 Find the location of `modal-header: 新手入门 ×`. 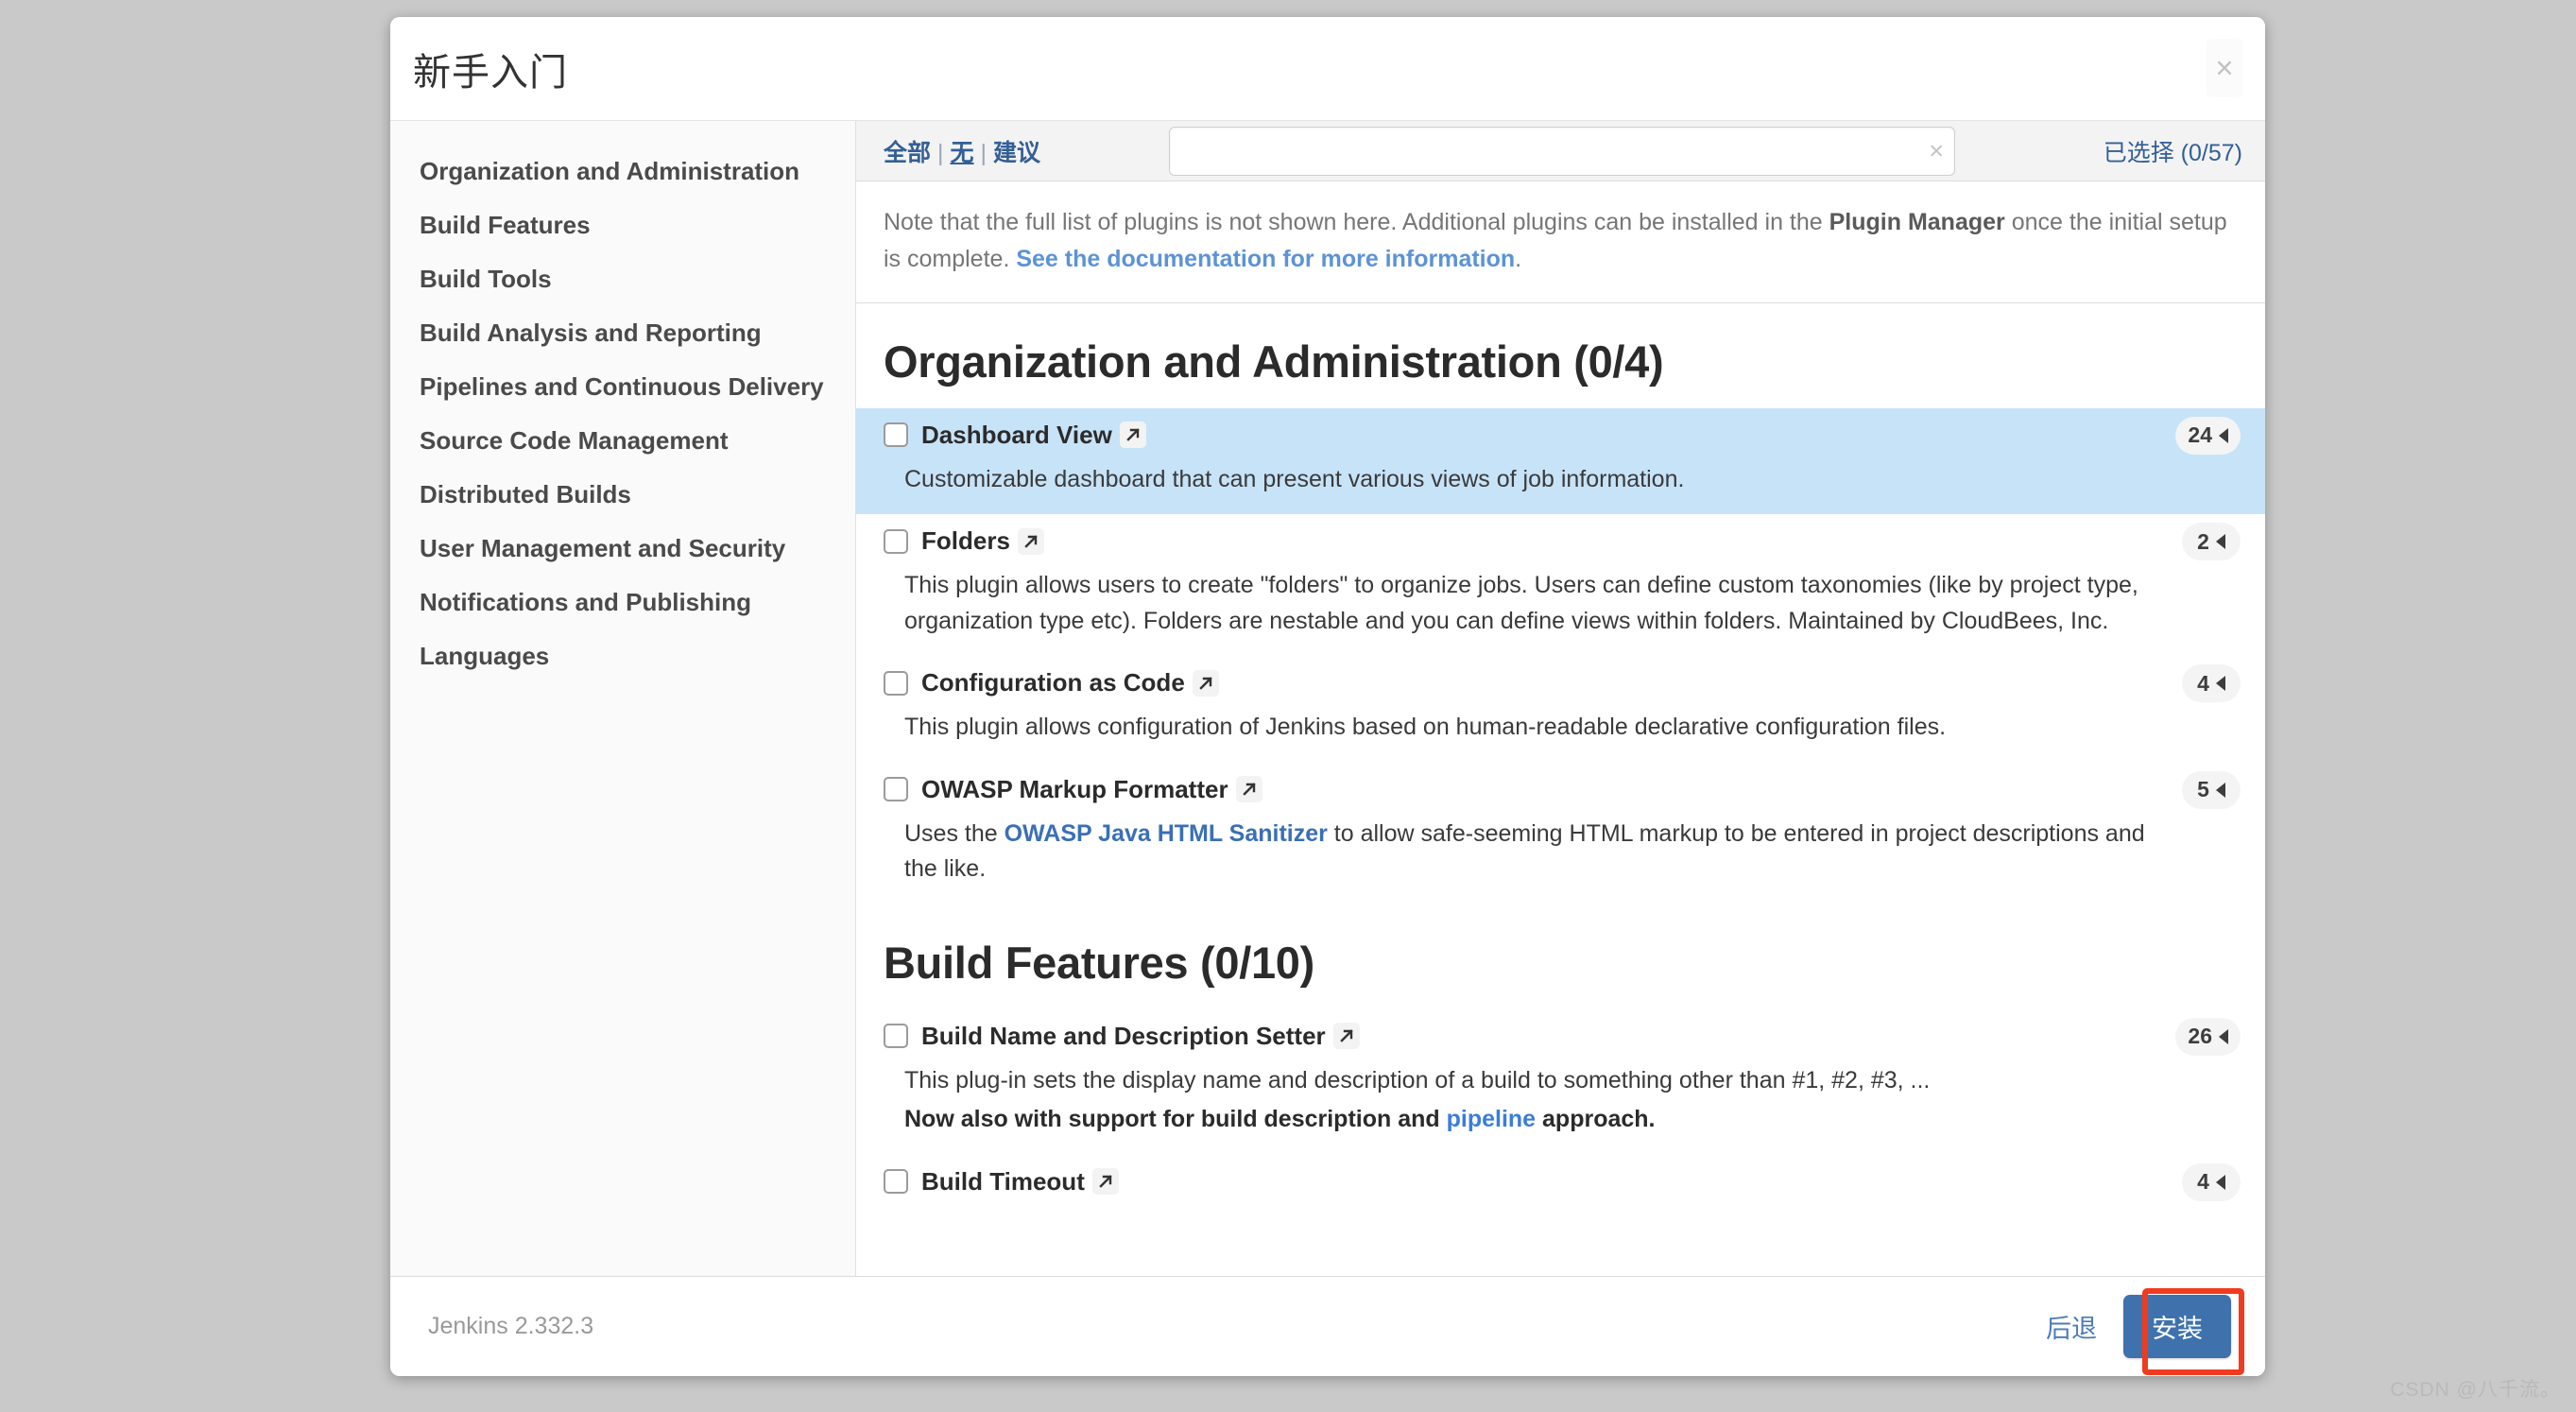

modal-header: 新手入门 × is located at coordinates (1327, 69).